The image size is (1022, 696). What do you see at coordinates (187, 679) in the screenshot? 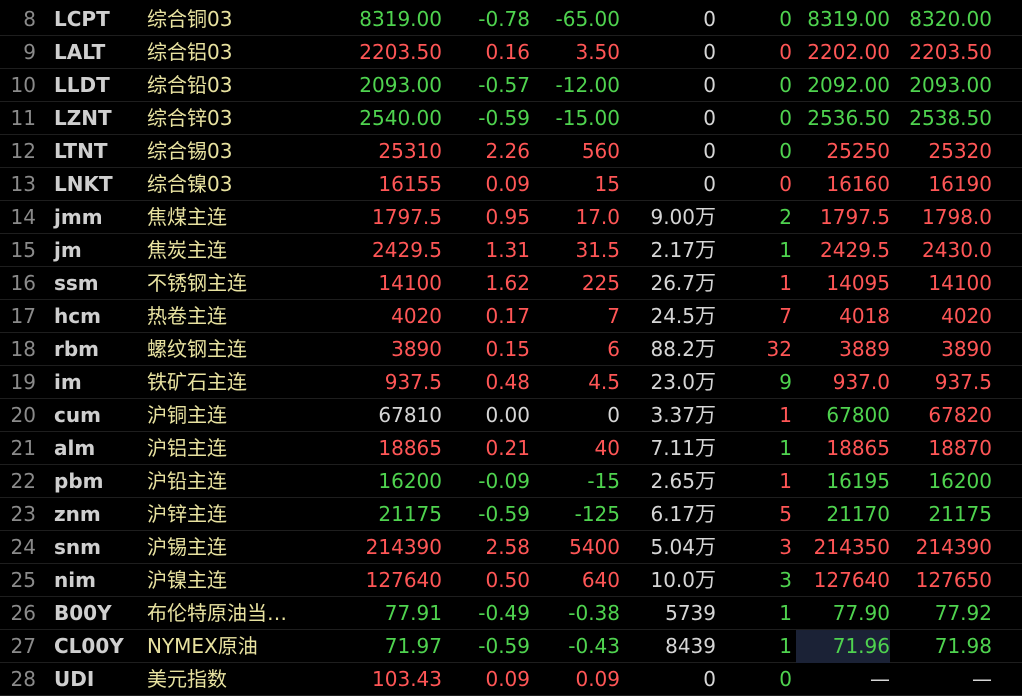
I see `contract-name: 美元指数` at bounding box center [187, 679].